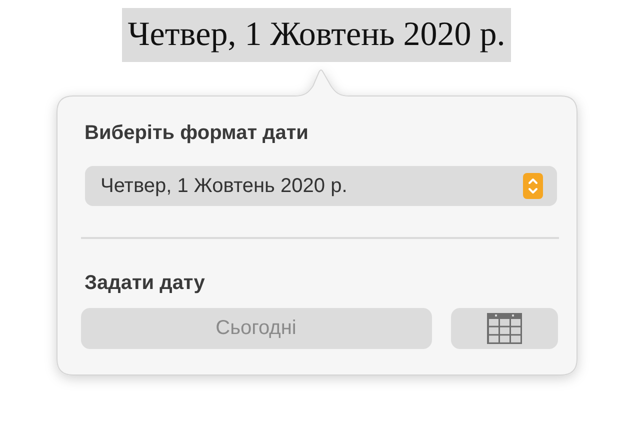 The height and width of the screenshot is (436, 633). What do you see at coordinates (532, 186) in the screenshot?
I see `stepper-icon` at bounding box center [532, 186].